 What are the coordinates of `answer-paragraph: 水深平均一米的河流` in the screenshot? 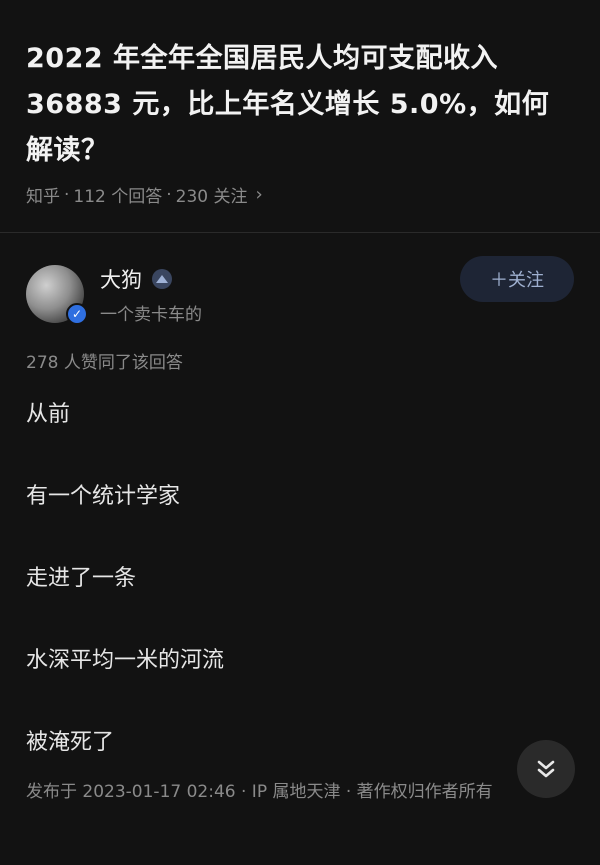 It's located at (125, 660).